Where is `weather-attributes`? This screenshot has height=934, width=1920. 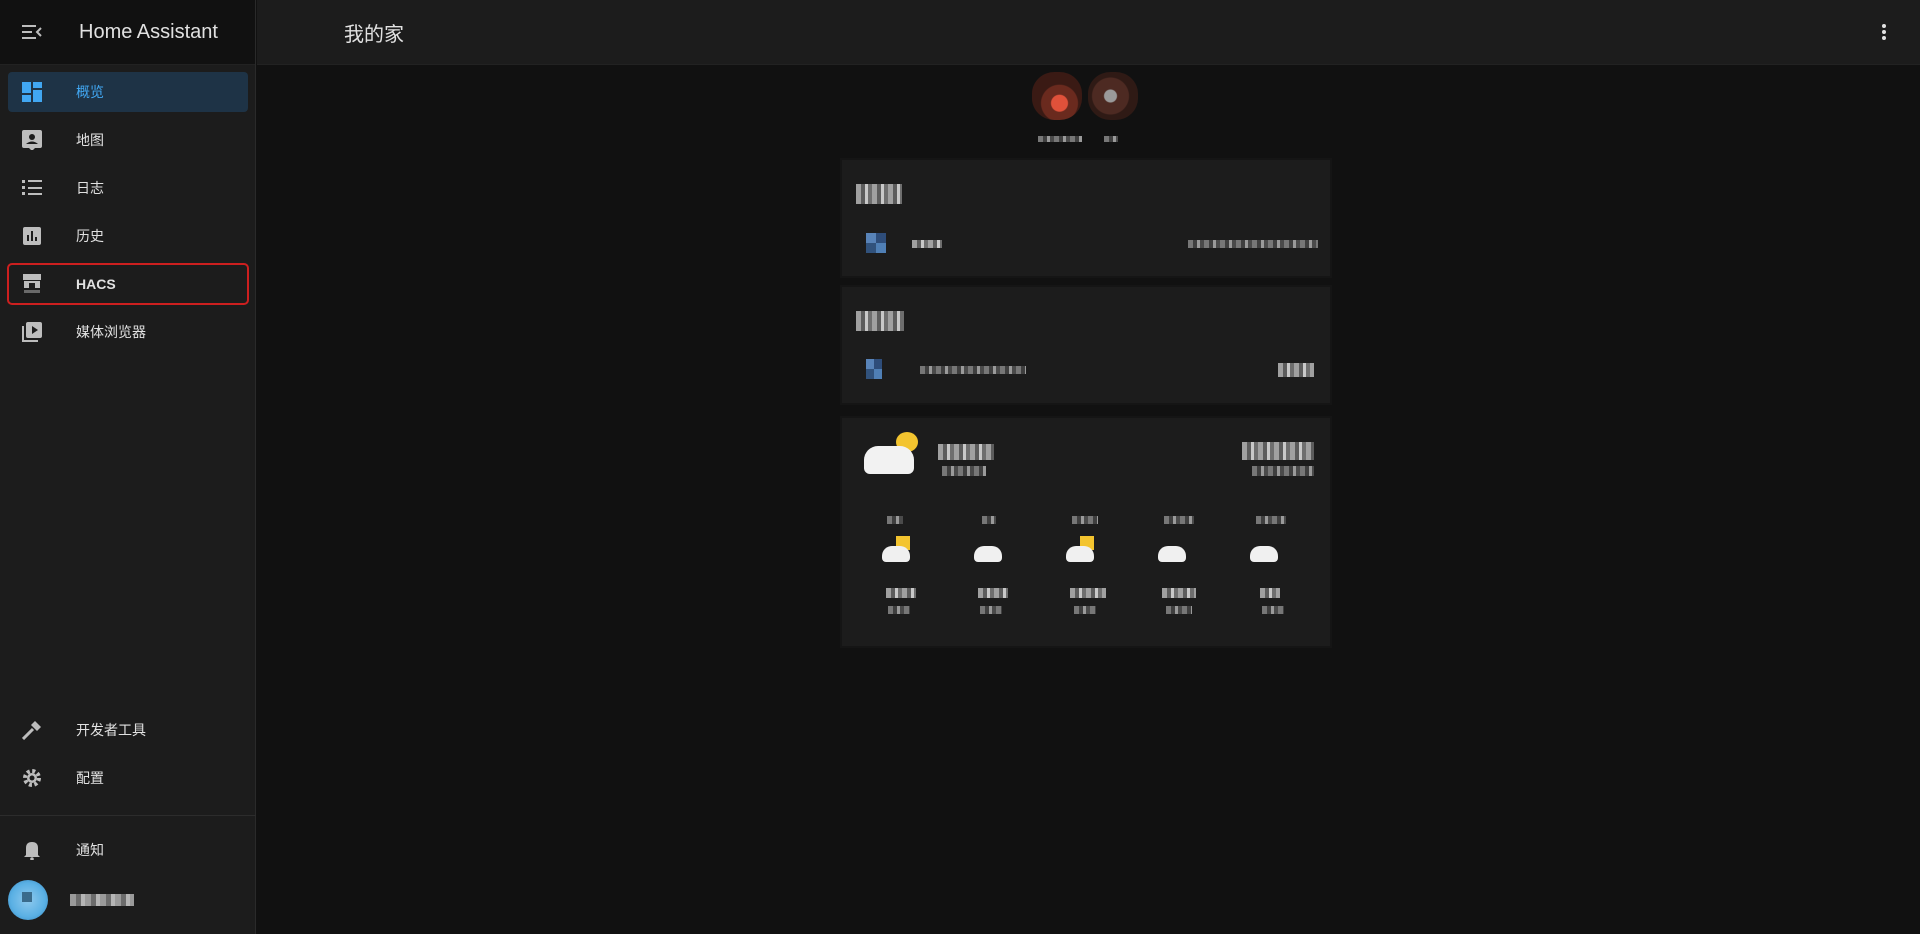 weather-attributes is located at coordinates (1283, 471).